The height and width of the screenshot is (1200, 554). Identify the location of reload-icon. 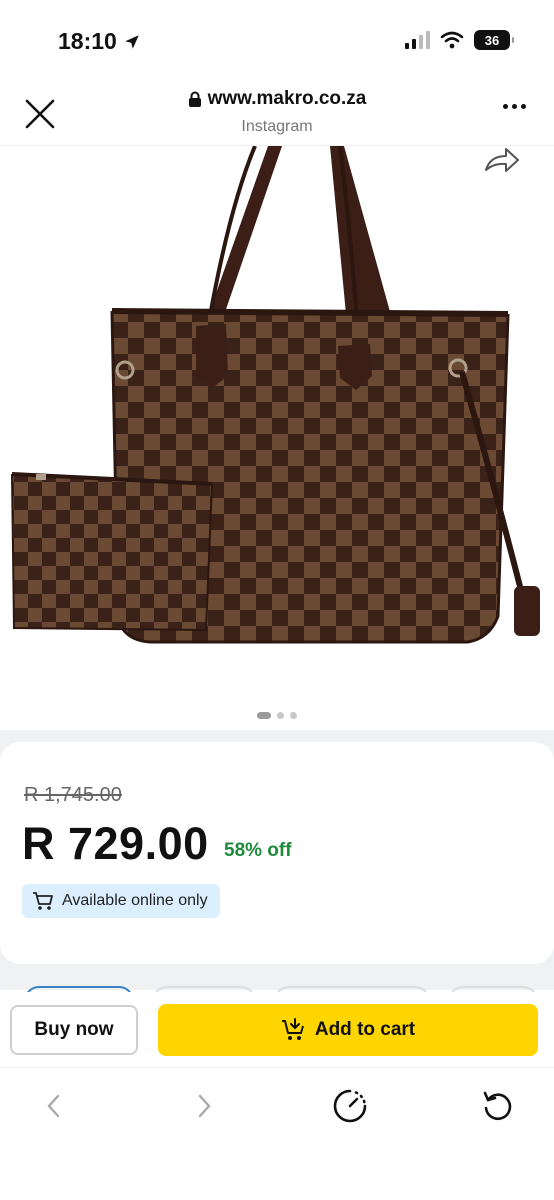
(497, 1106).